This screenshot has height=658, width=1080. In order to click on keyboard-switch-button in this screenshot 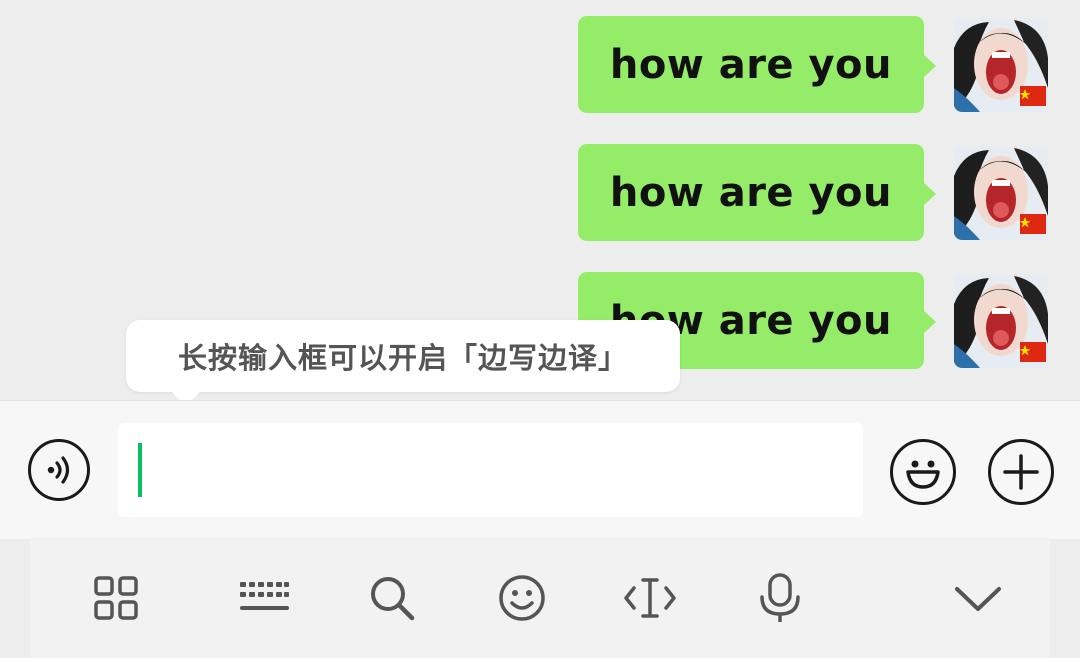, I will do `click(264, 598)`.